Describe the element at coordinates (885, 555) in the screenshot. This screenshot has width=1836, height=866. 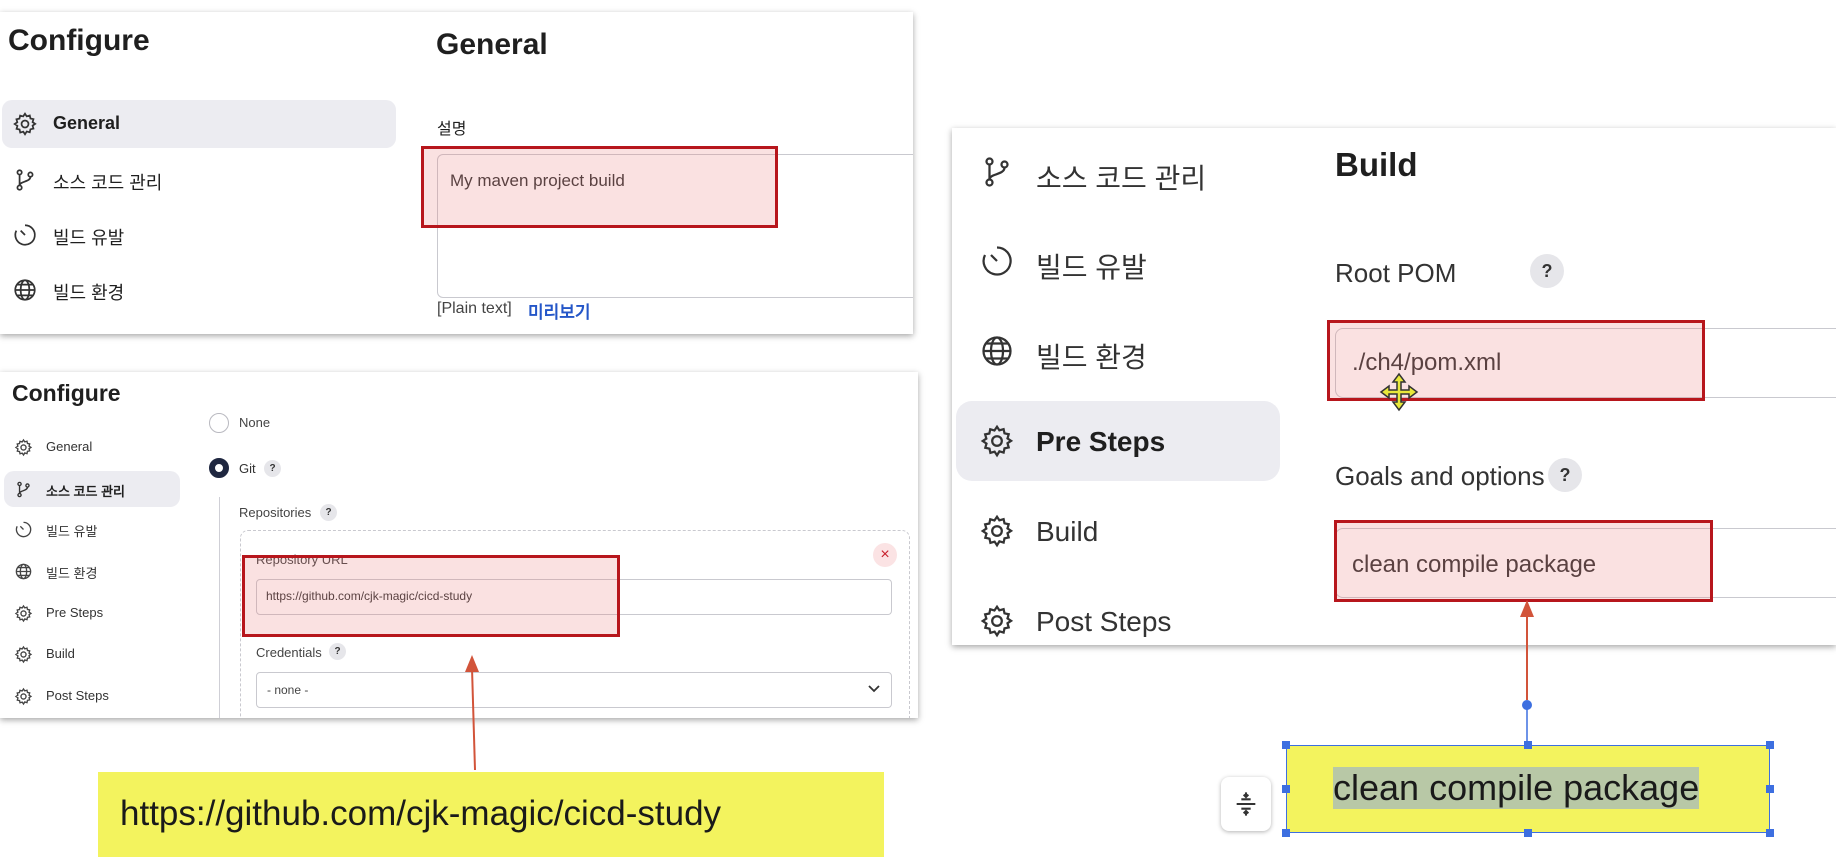
I see `remove-repository-button: ×` at that location.